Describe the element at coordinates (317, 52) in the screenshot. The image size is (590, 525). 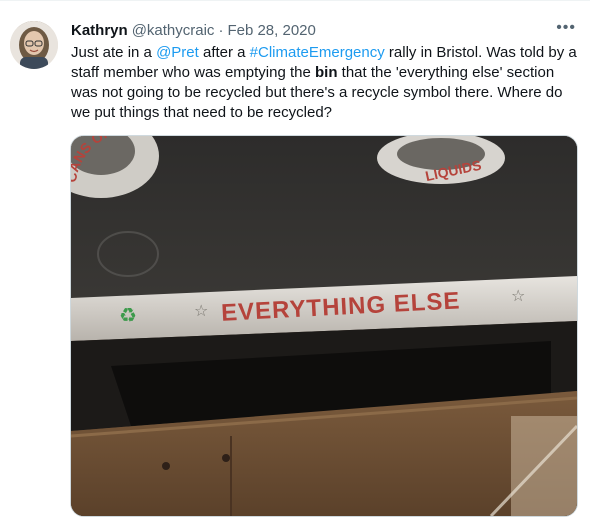
I see `hashtag-link: #ClimateEmergency` at that location.